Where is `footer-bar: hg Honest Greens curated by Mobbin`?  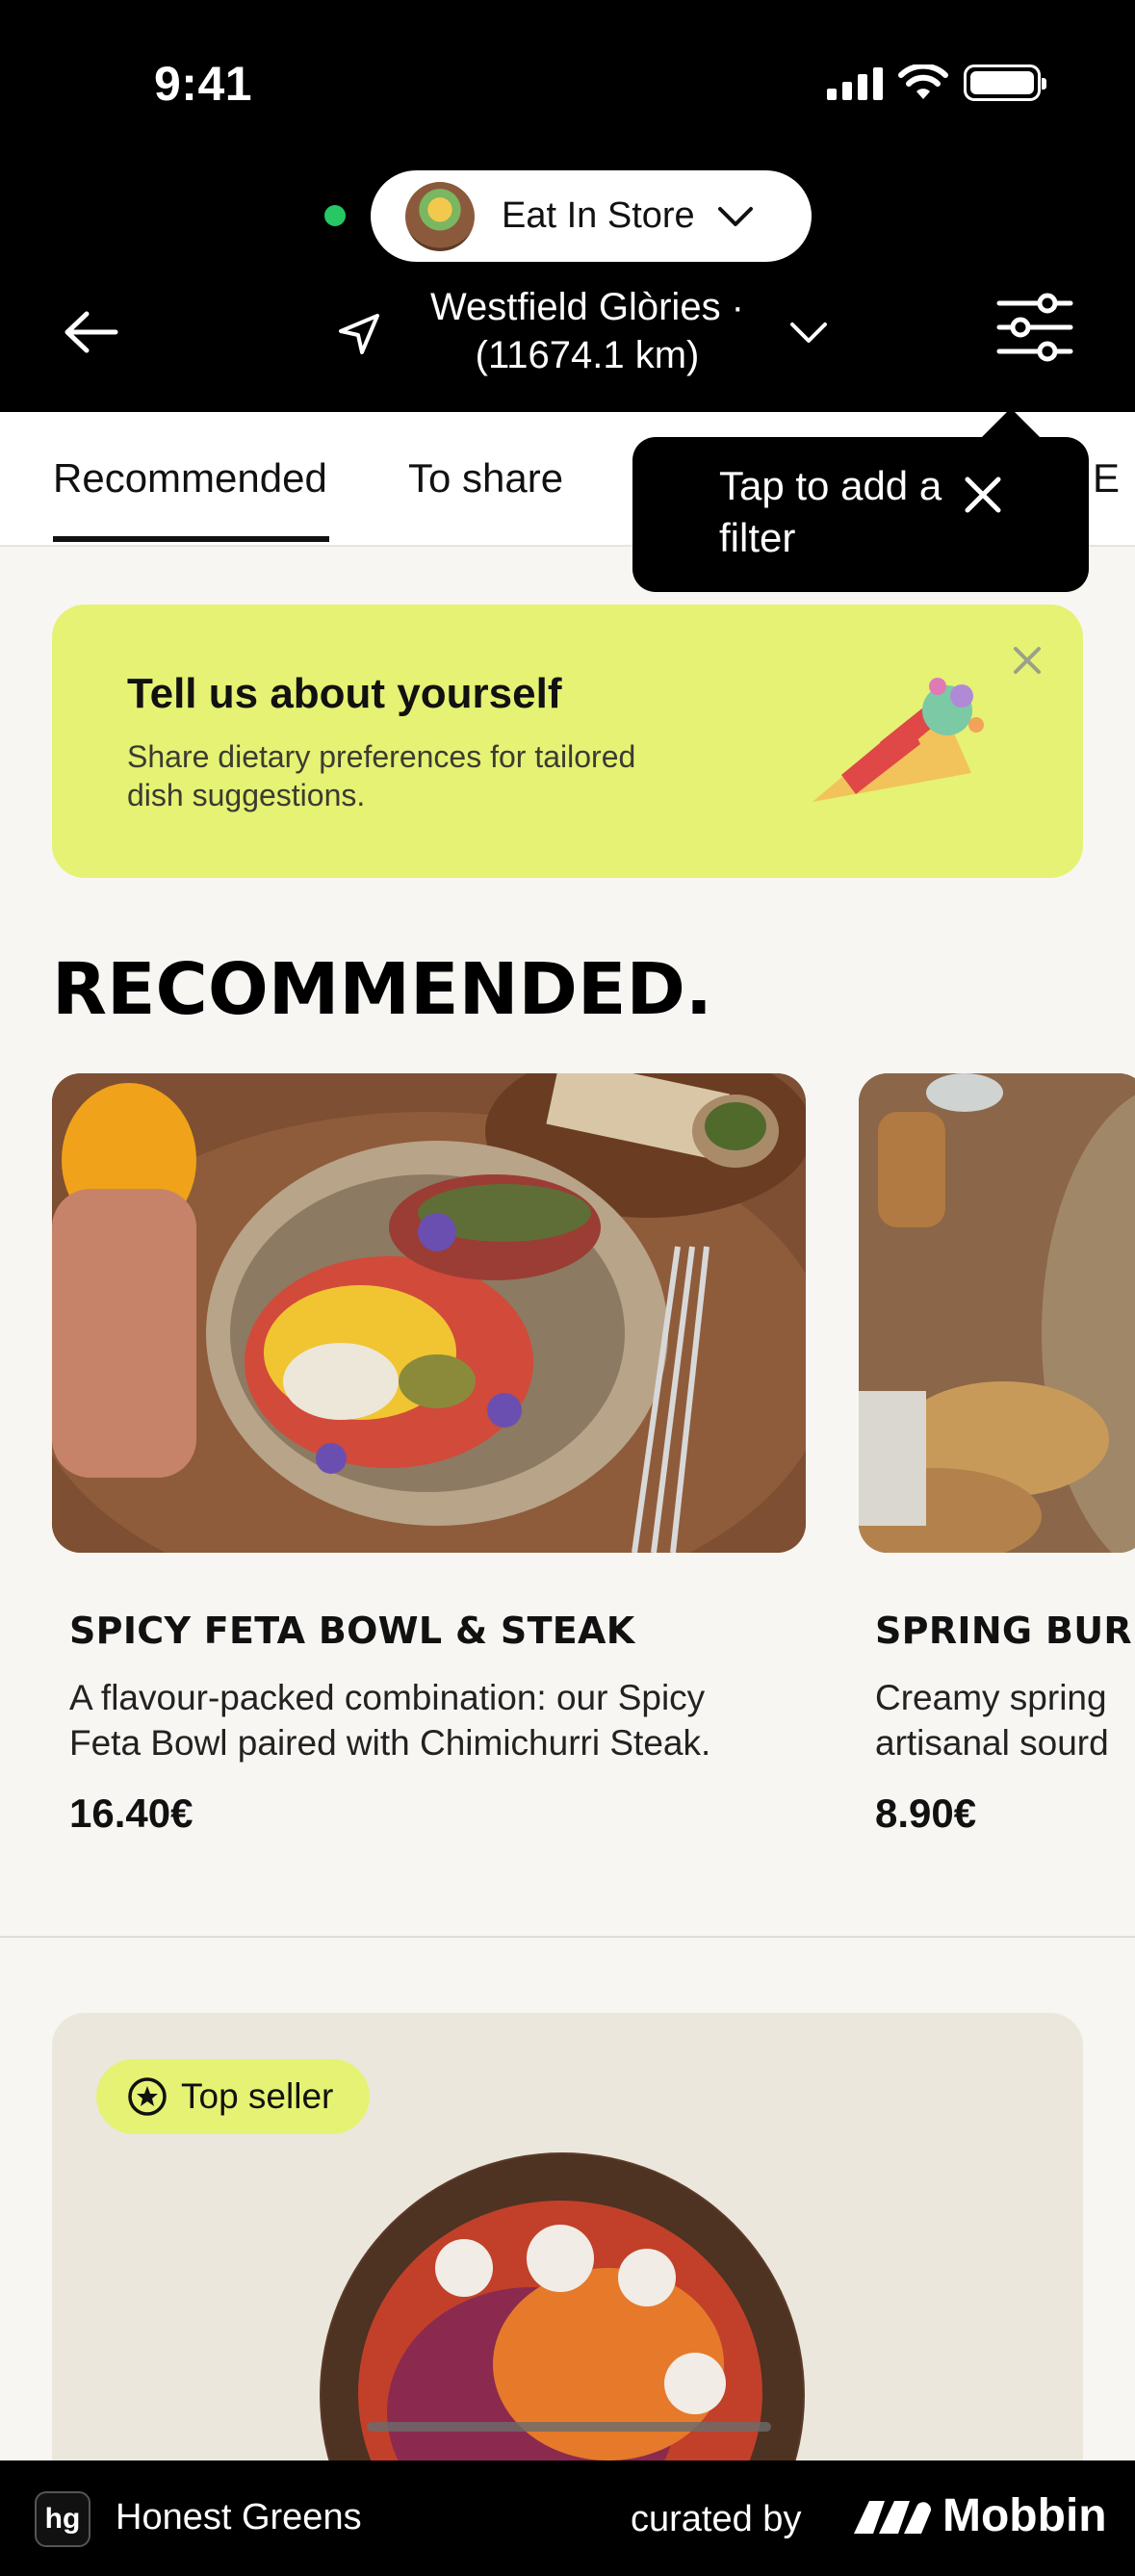
footer-bar: hg Honest Greens curated by Mobbin is located at coordinates (567, 2518).